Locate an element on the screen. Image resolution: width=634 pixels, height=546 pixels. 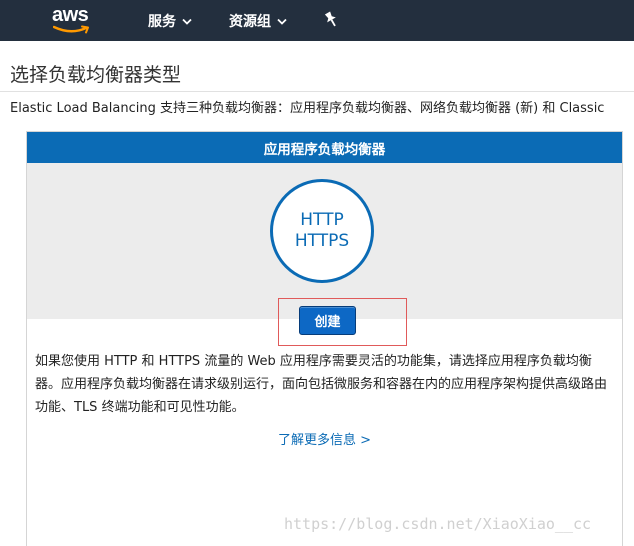
aws-logo: aws is located at coordinates (74, 19).